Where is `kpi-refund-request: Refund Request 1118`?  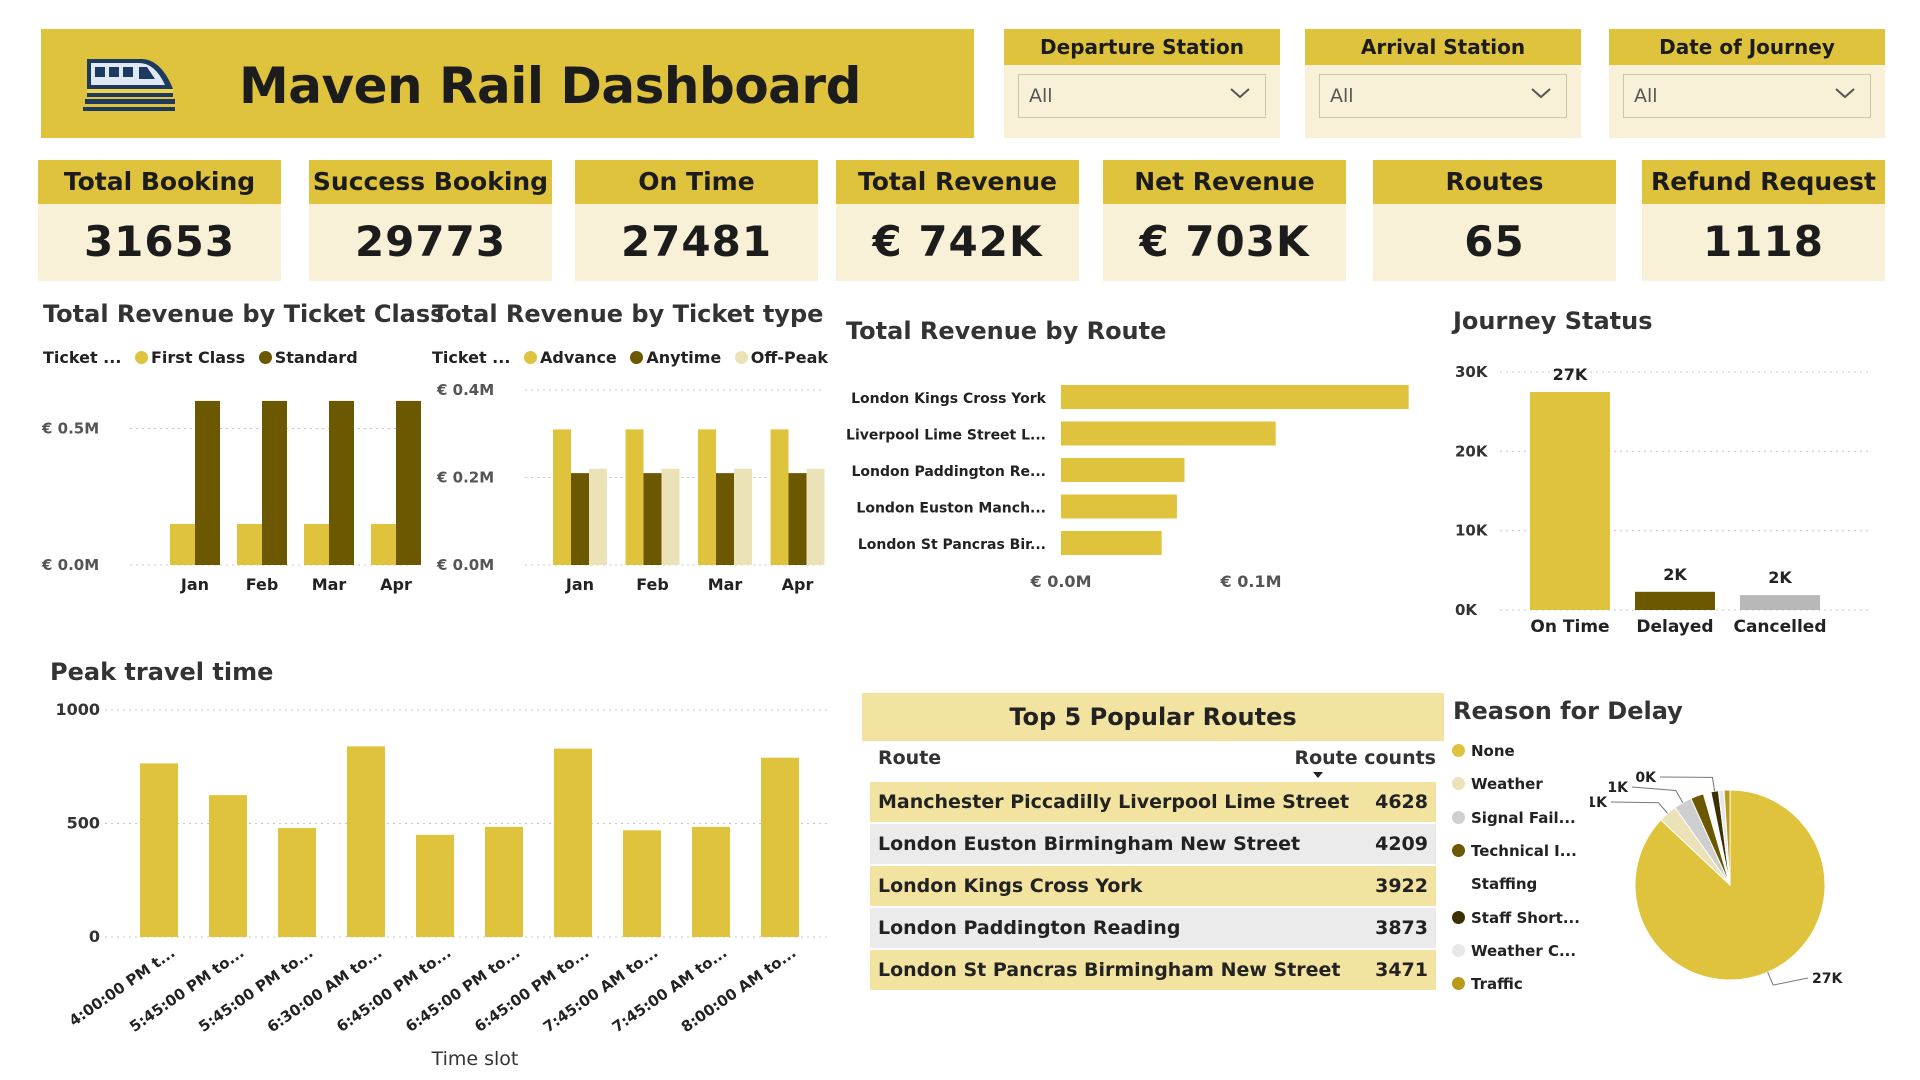 kpi-refund-request: Refund Request 1118 is located at coordinates (1763, 220).